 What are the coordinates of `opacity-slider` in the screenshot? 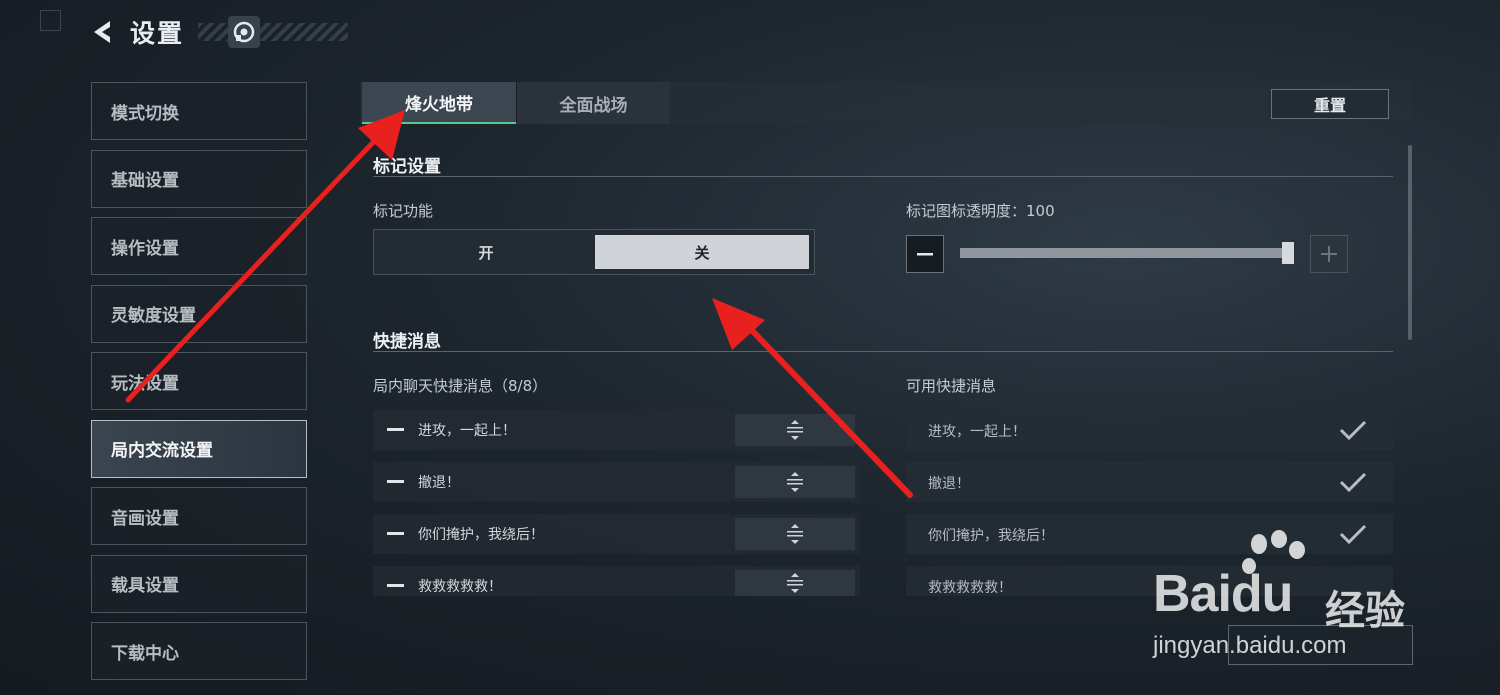 It's located at (1127, 253).